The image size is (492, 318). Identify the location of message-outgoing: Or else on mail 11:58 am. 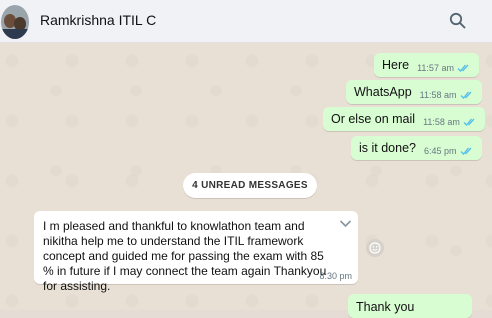
(404, 119).